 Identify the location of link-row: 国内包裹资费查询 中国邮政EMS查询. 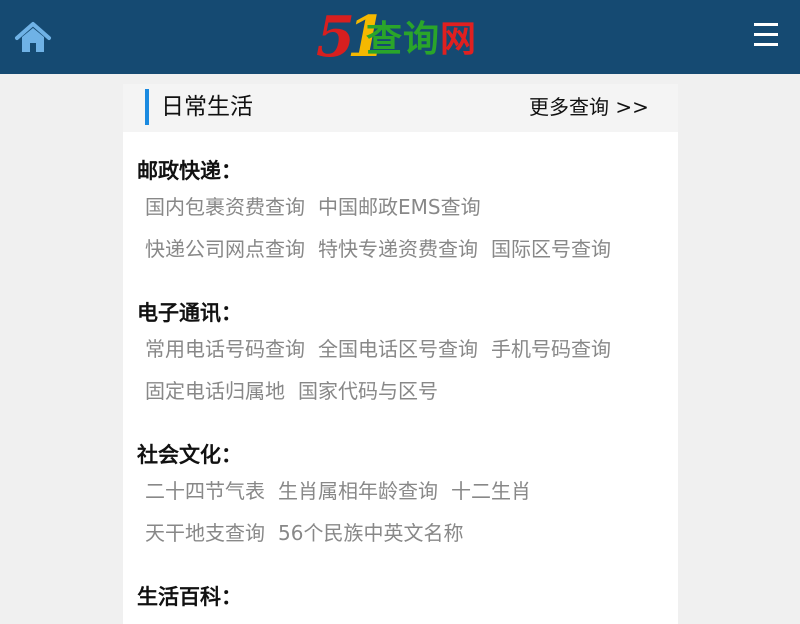
(402, 207).